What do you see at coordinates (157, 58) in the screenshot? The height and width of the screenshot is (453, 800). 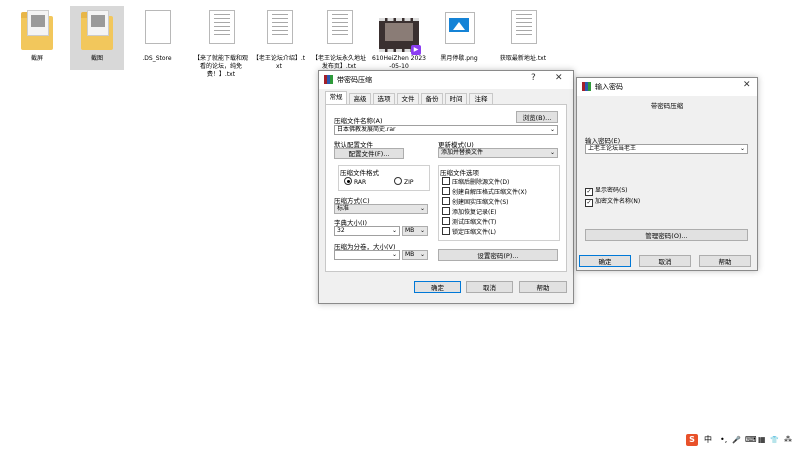 I see `desktop-icon-label: .DS_Store` at bounding box center [157, 58].